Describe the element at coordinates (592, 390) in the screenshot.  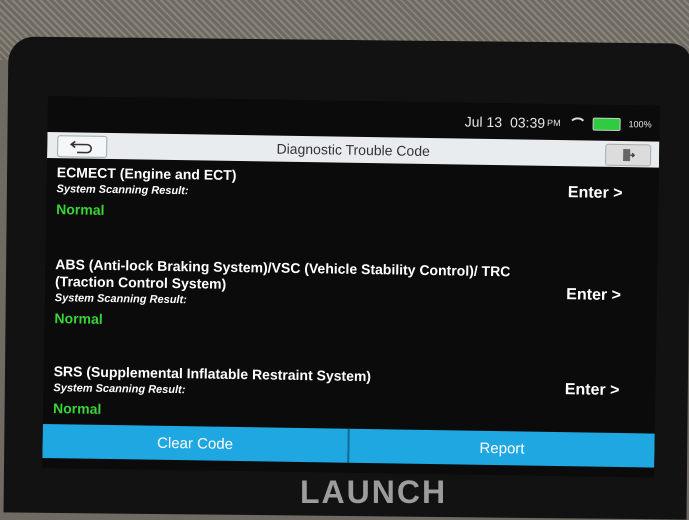
I see `enter-button-srs: Enter >` at that location.